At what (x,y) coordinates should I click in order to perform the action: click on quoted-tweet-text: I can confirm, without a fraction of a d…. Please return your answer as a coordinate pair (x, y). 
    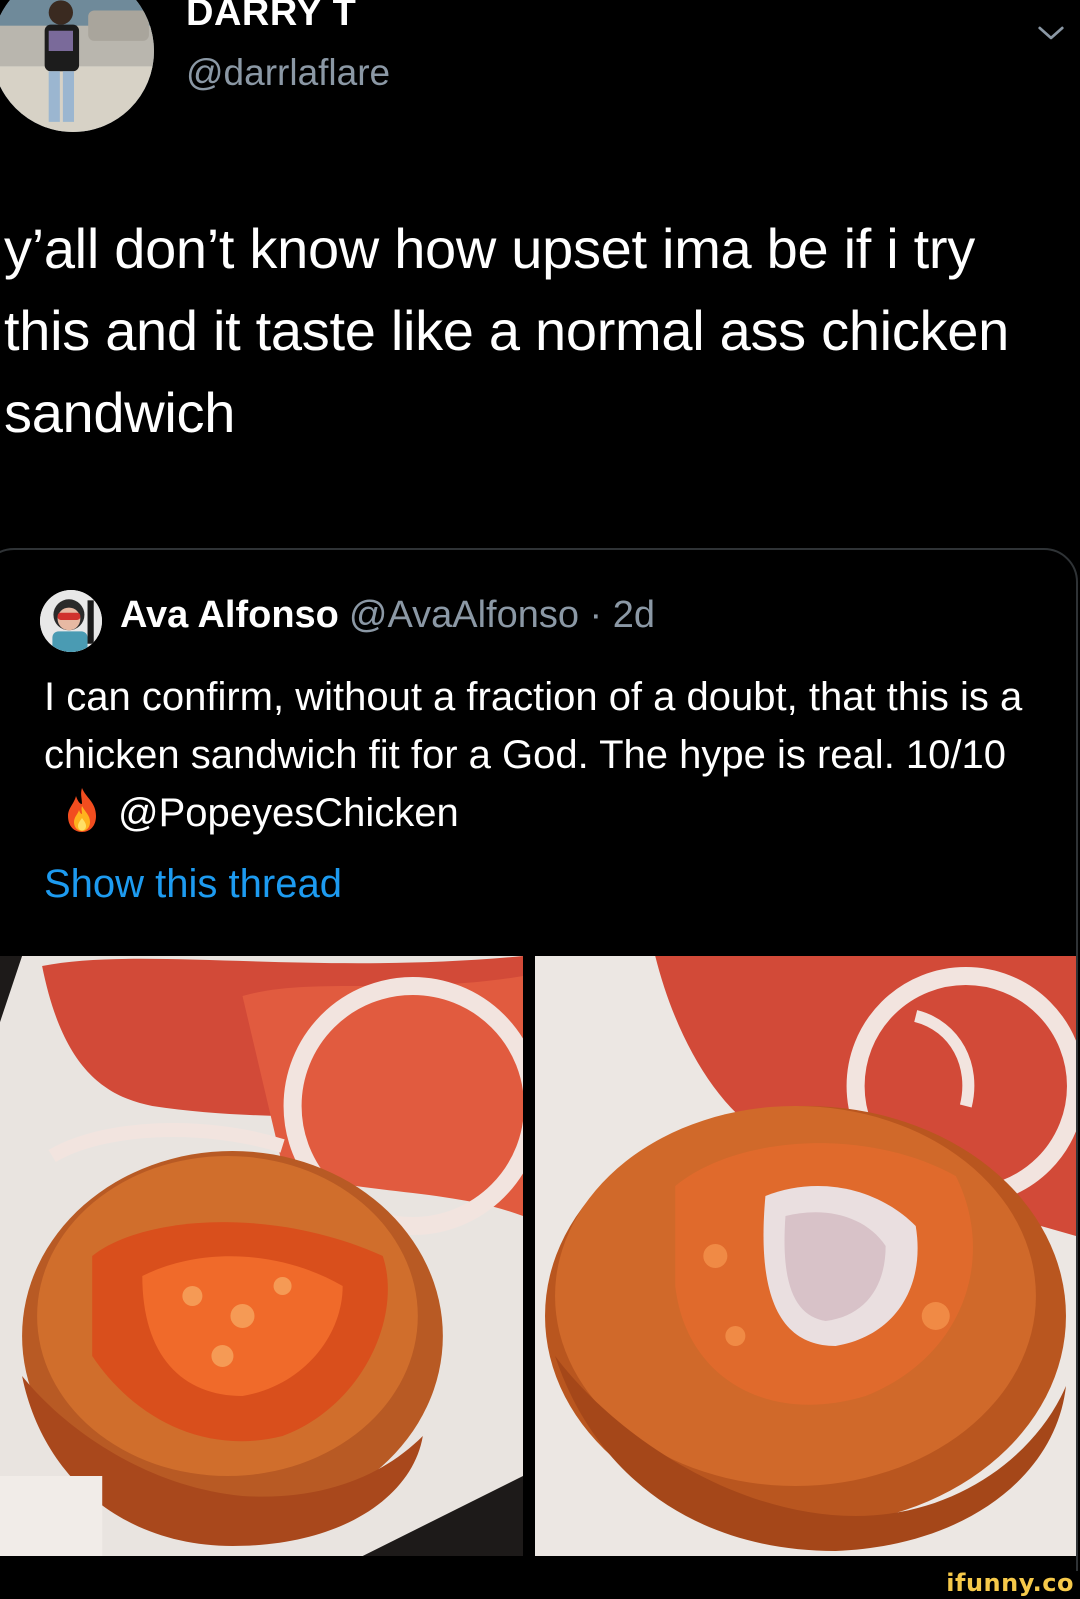
    Looking at the image, I should click on (544, 755).